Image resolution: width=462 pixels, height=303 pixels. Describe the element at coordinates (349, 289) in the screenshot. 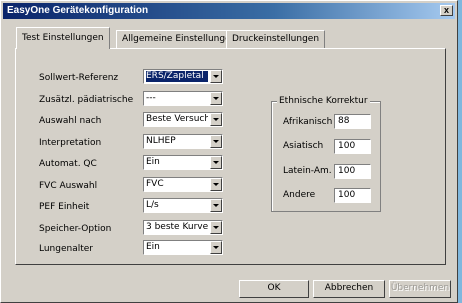

I see `cancel-button: Abbrechen` at that location.